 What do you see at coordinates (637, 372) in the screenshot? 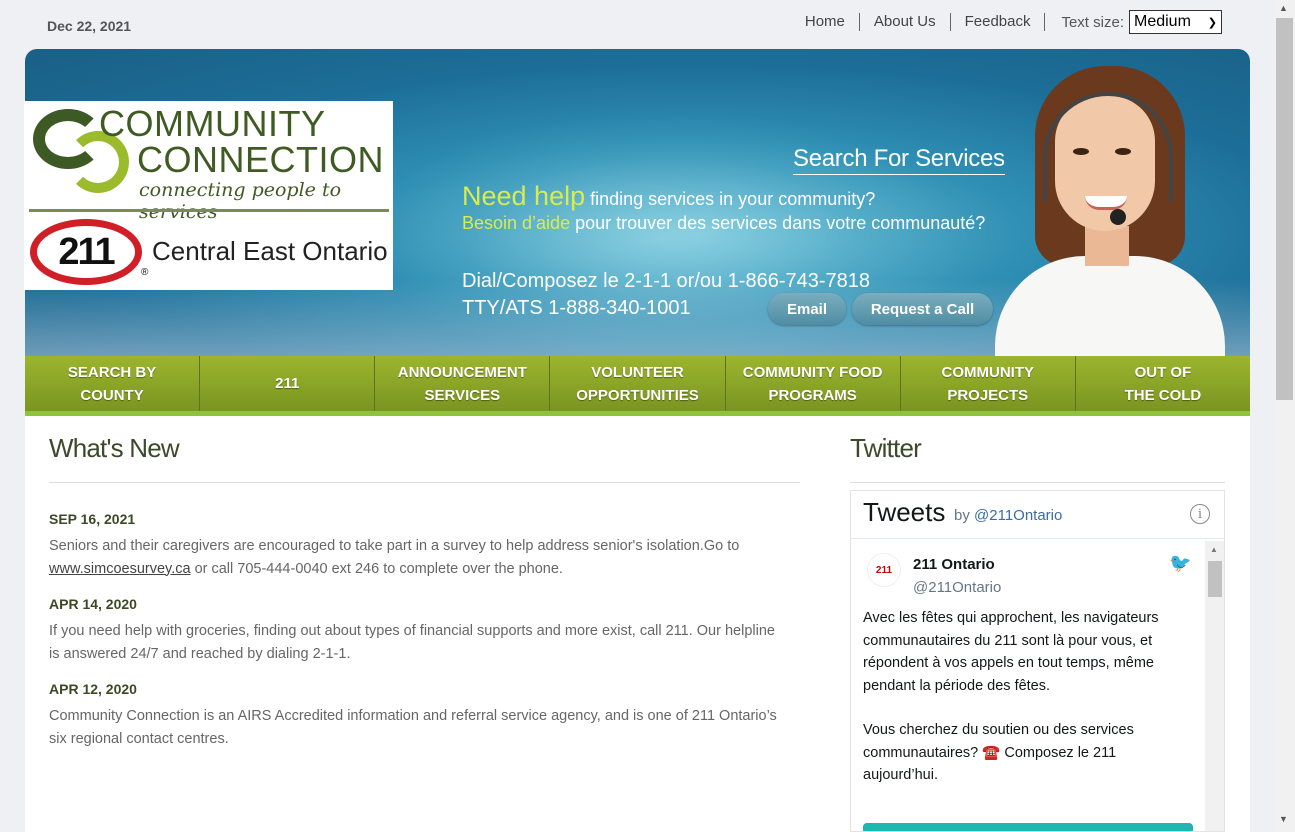
I see `nav-label: VOLUNTEER` at bounding box center [637, 372].